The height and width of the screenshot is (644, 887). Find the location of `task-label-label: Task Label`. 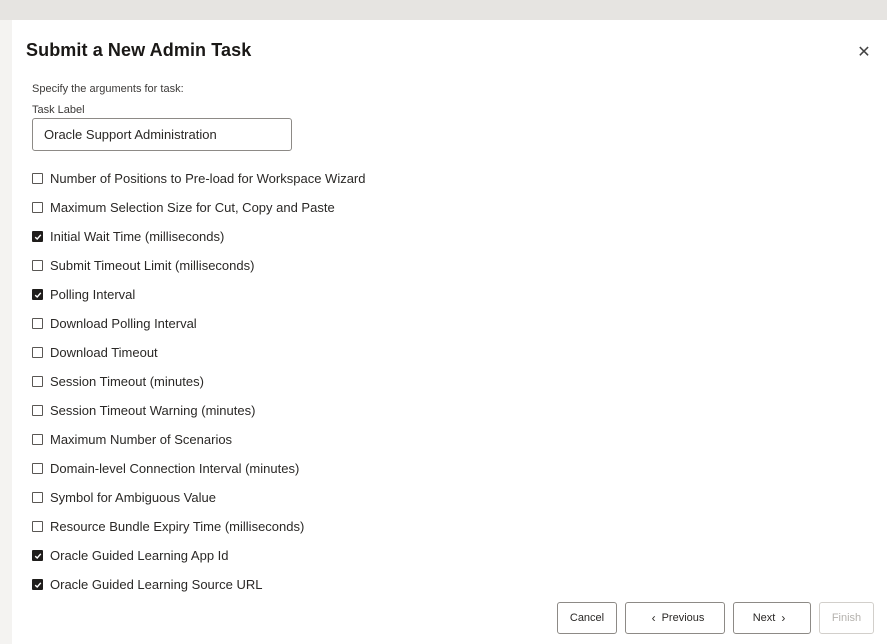

task-label-label: Task Label is located at coordinates (58, 110).